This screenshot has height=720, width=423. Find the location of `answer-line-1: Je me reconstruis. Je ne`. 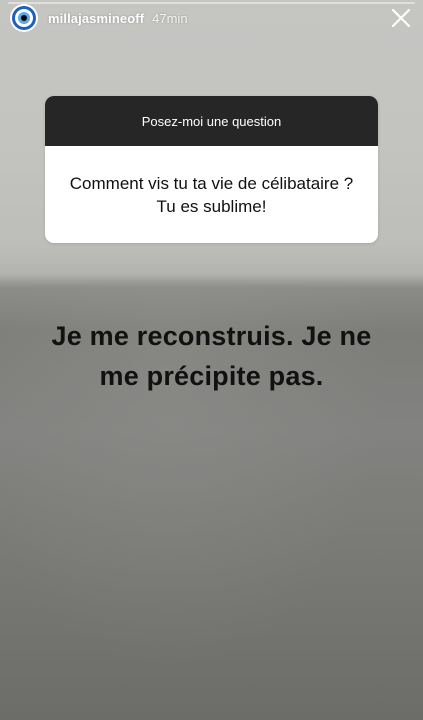

answer-line-1: Je me reconstruis. Je ne is located at coordinates (211, 336).